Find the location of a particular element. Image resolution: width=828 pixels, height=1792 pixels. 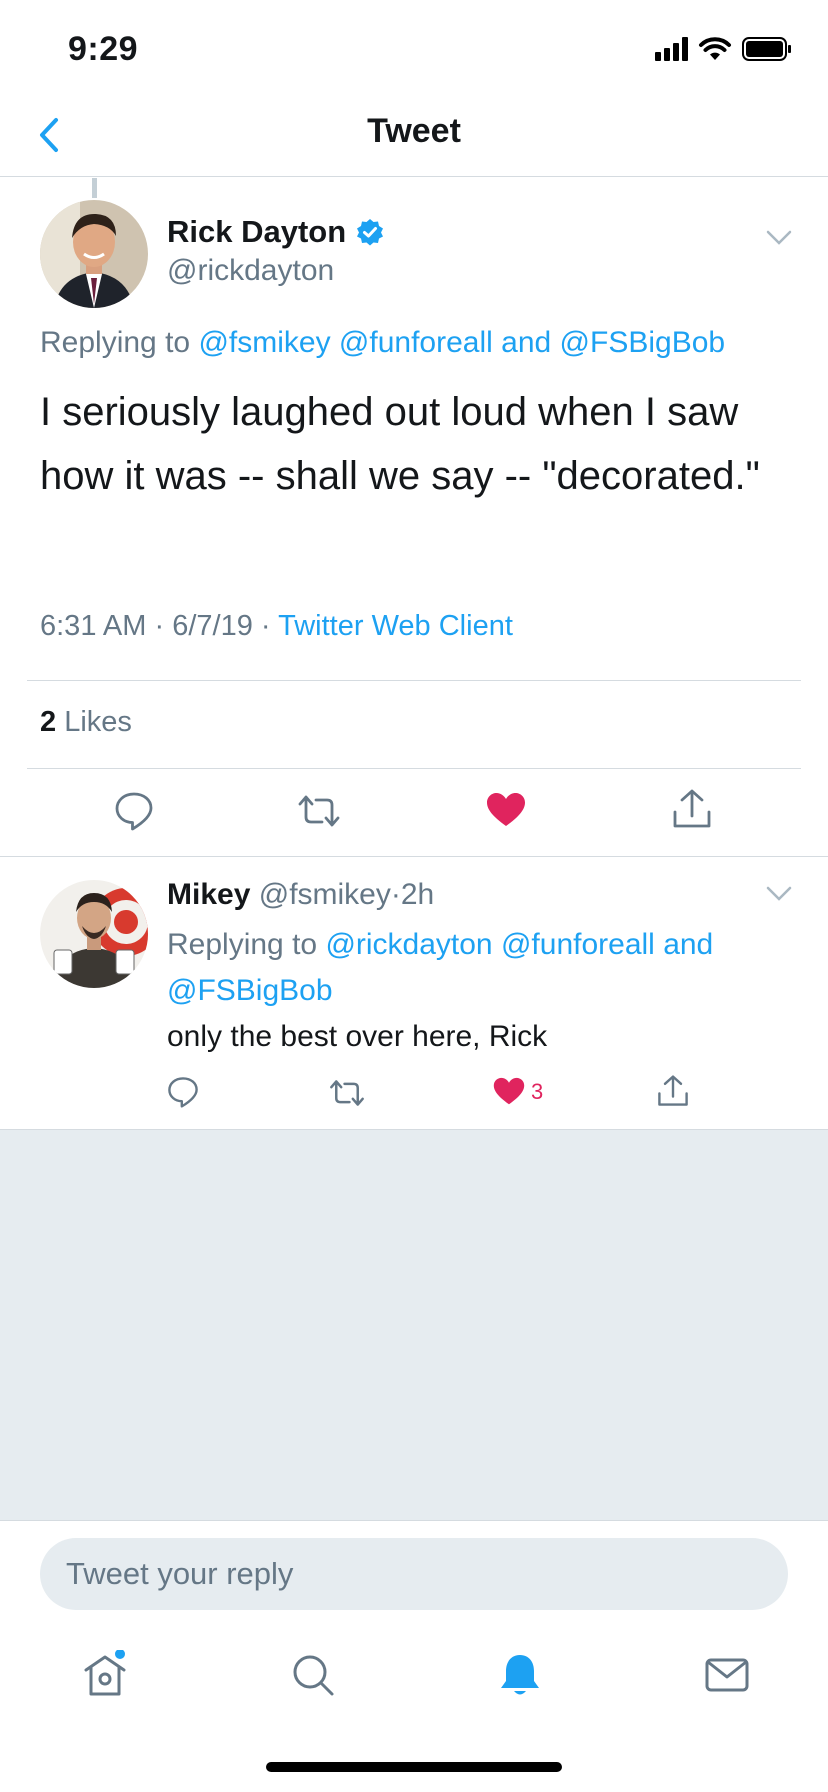

tweet-time: 6:31 AM is located at coordinates (93, 626).